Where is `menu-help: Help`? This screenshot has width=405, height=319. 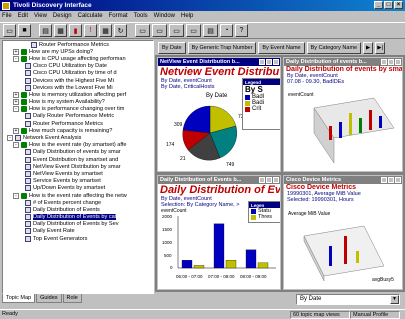 menu-help: Help is located at coordinates (187, 16).